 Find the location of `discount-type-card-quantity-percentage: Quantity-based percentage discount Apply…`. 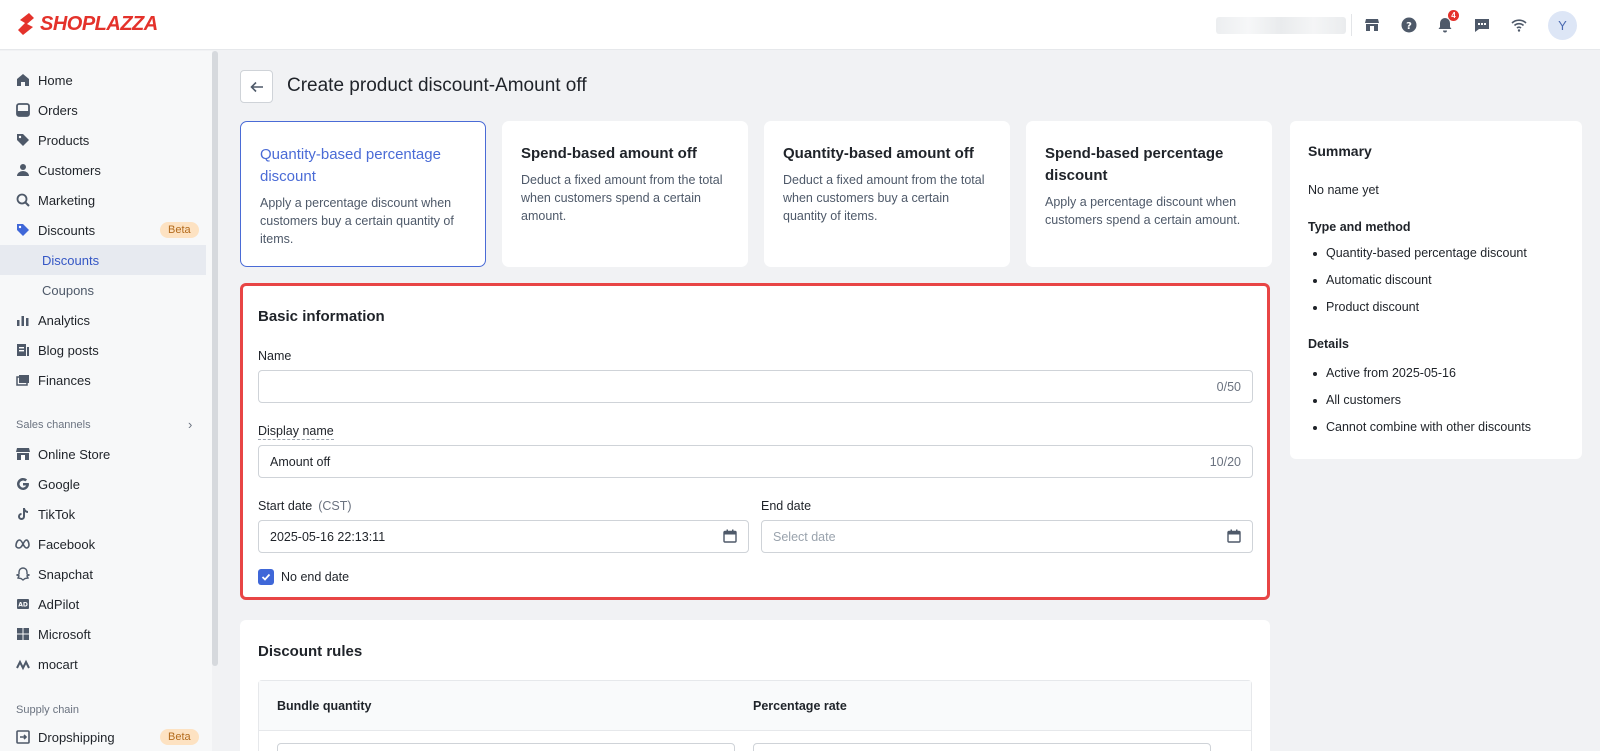

discount-type-card-quantity-percentage: Quantity-based percentage discount Apply… is located at coordinates (363, 194).